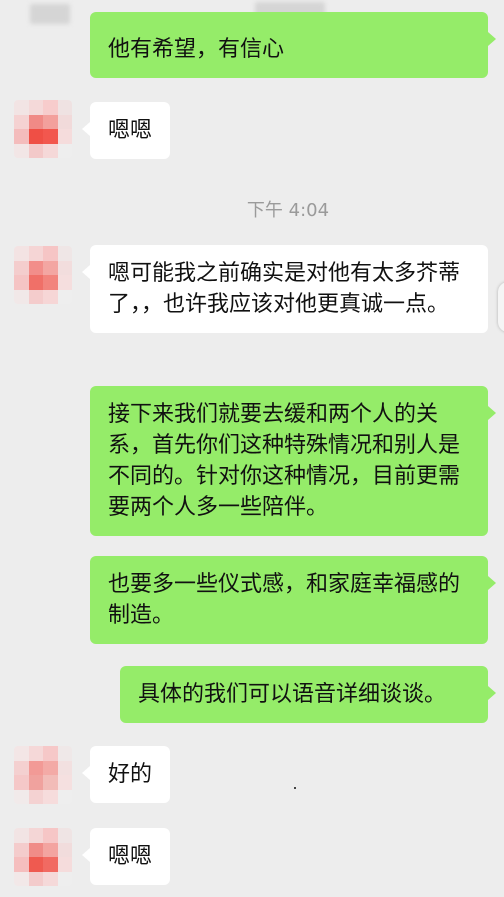 The image size is (504, 897). What do you see at coordinates (284, 600) in the screenshot?
I see `message-text: 也要多一些仪式感，和家庭幸福感的制造。` at bounding box center [284, 600].